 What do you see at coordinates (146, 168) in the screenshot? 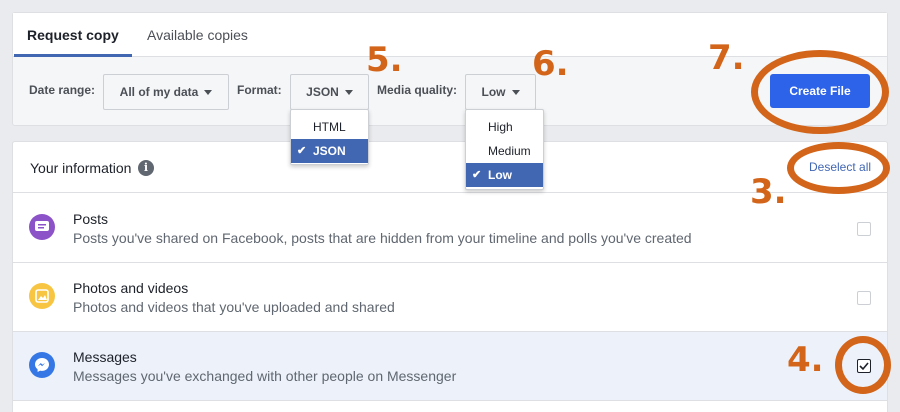
I see `info-icon: i` at bounding box center [146, 168].